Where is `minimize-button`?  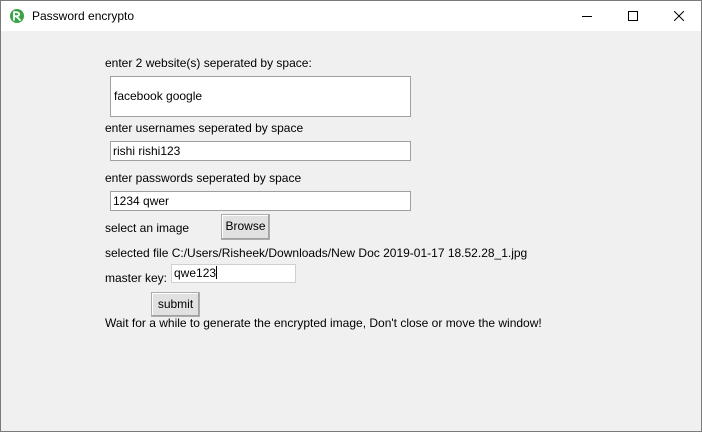
minimize-button is located at coordinates (587, 16).